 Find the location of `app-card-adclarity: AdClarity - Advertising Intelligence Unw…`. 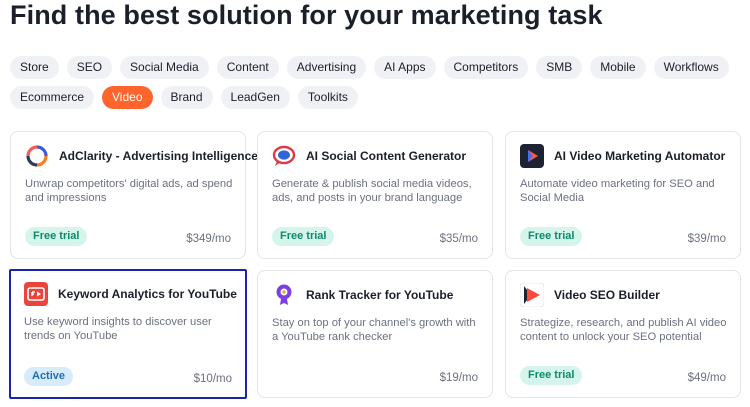

app-card-adclarity: AdClarity - Advertising Intelligence Unw… is located at coordinates (134, 195).